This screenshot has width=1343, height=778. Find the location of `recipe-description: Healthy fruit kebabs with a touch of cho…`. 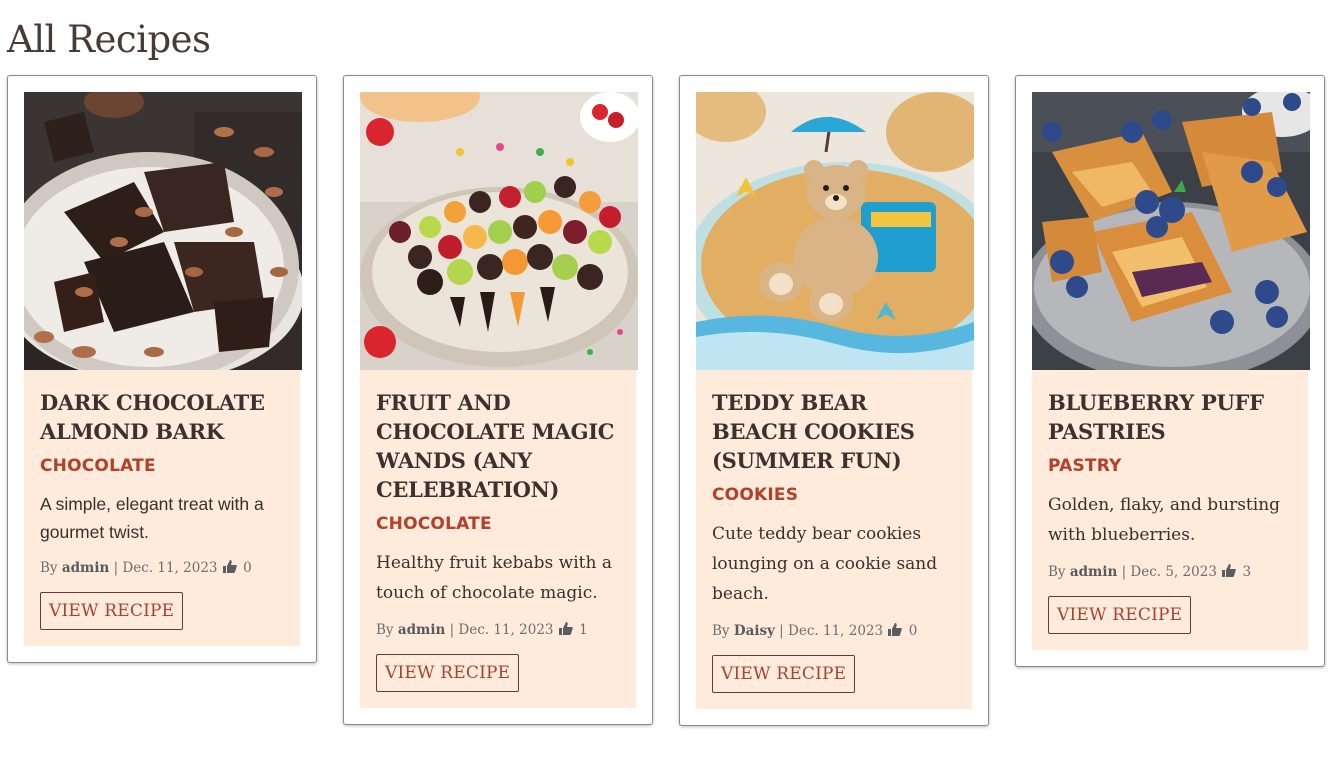

recipe-description: Healthy fruit kebabs with a touch of cho… is located at coordinates (494, 578).